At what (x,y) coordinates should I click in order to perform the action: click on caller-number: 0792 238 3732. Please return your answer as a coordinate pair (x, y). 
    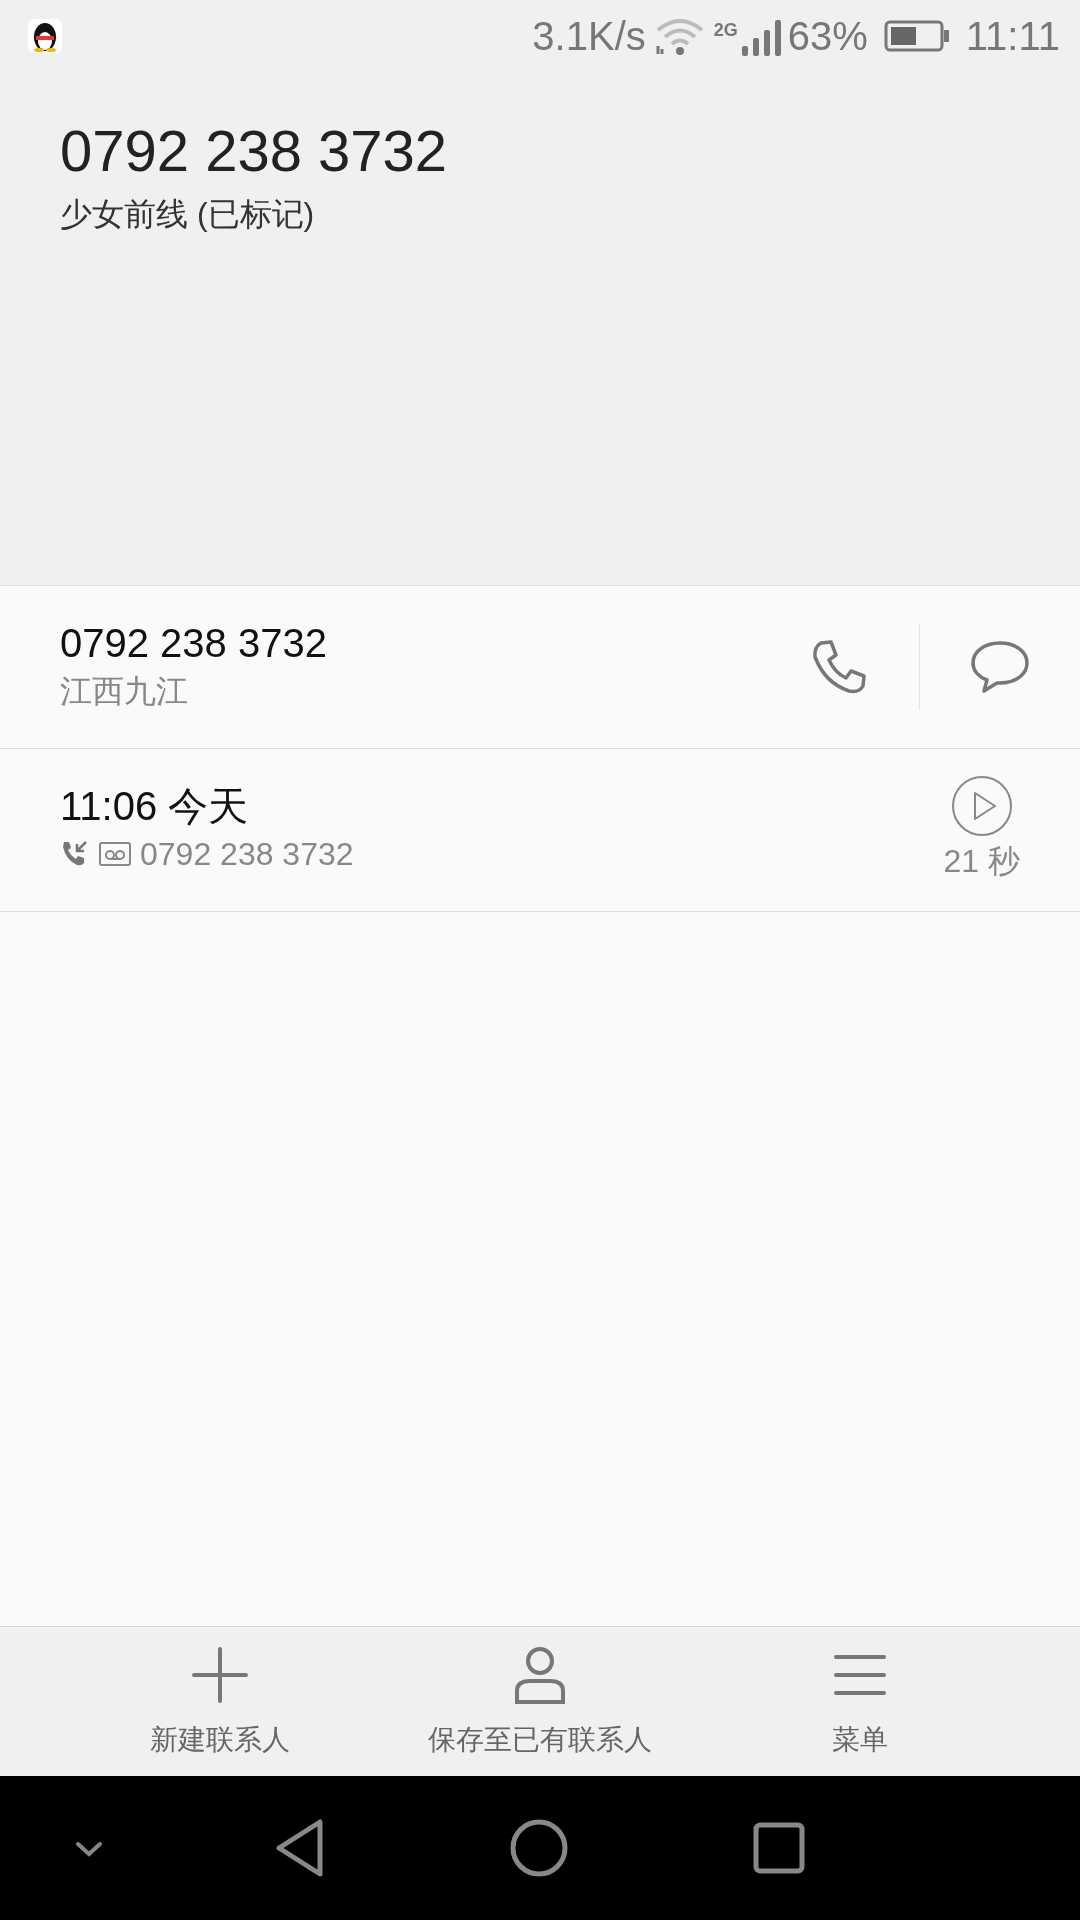
    Looking at the image, I should click on (254, 151).